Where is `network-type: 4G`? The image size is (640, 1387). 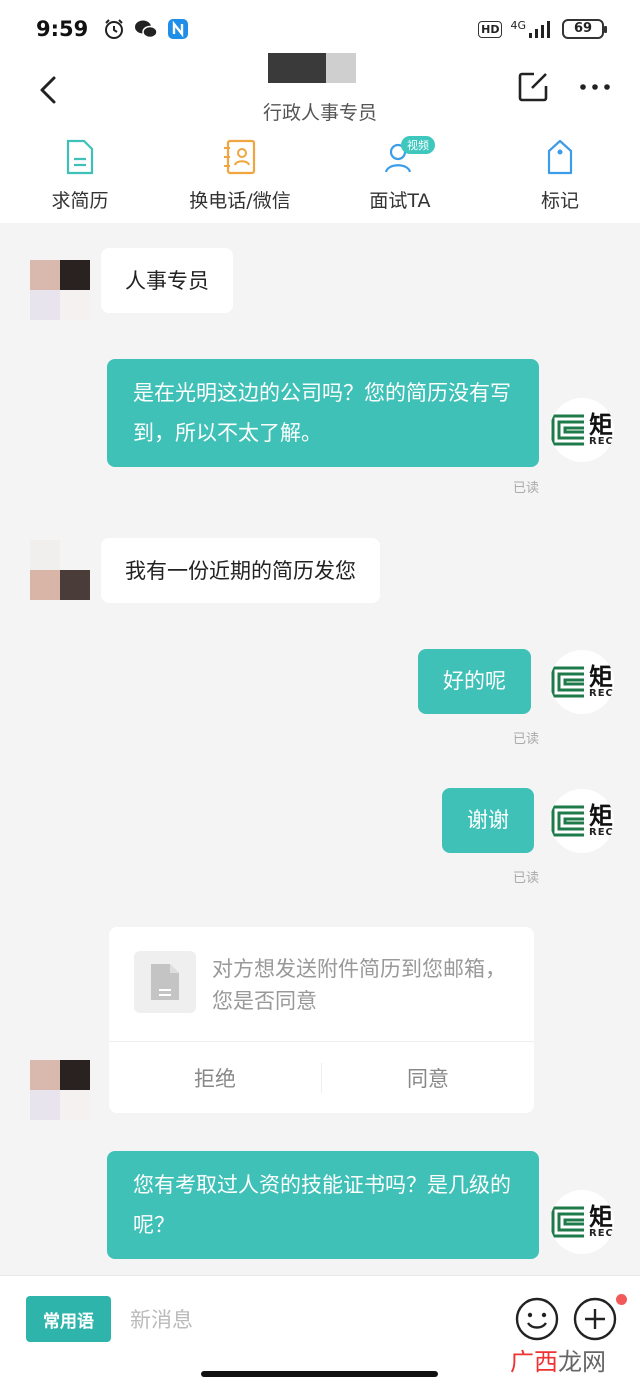 network-type: 4G is located at coordinates (518, 25).